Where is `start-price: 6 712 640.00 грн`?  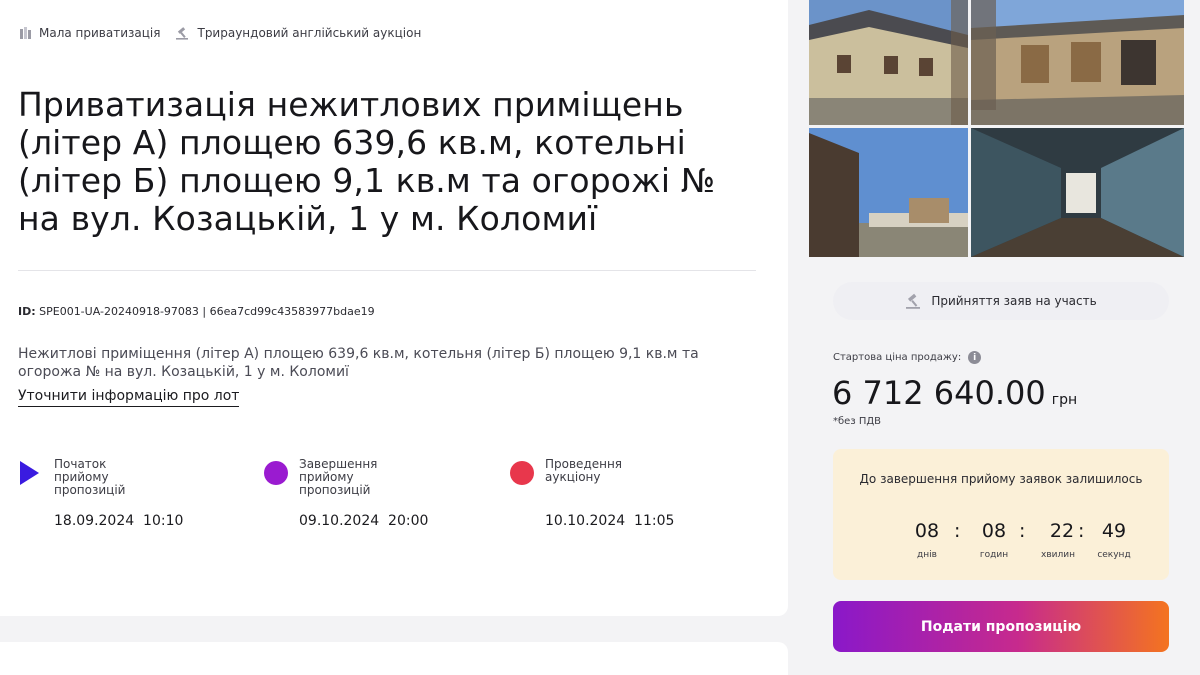
start-price: 6 712 640.00 грн is located at coordinates (954, 393).